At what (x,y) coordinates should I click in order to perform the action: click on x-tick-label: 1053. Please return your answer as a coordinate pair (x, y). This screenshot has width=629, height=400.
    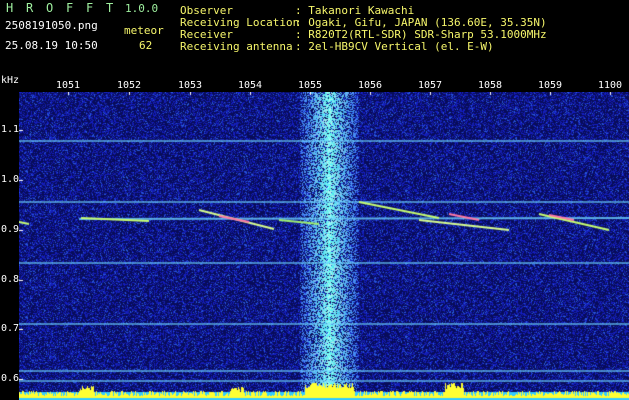
    Looking at the image, I should click on (190, 85).